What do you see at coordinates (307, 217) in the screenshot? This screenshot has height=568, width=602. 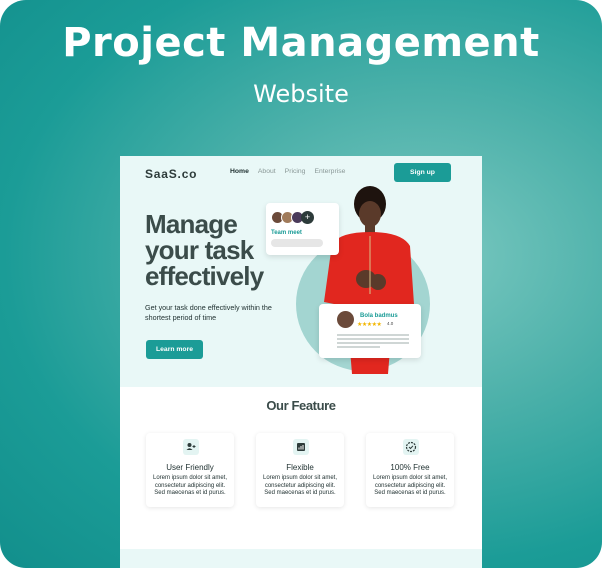 I see `add-member-icon: +` at bounding box center [307, 217].